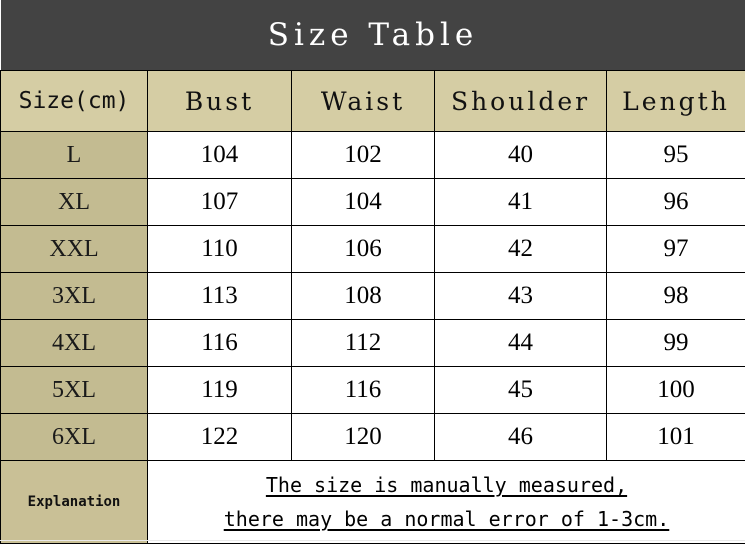  What do you see at coordinates (74, 249) in the screenshot?
I see `cell-size: XXL` at bounding box center [74, 249].